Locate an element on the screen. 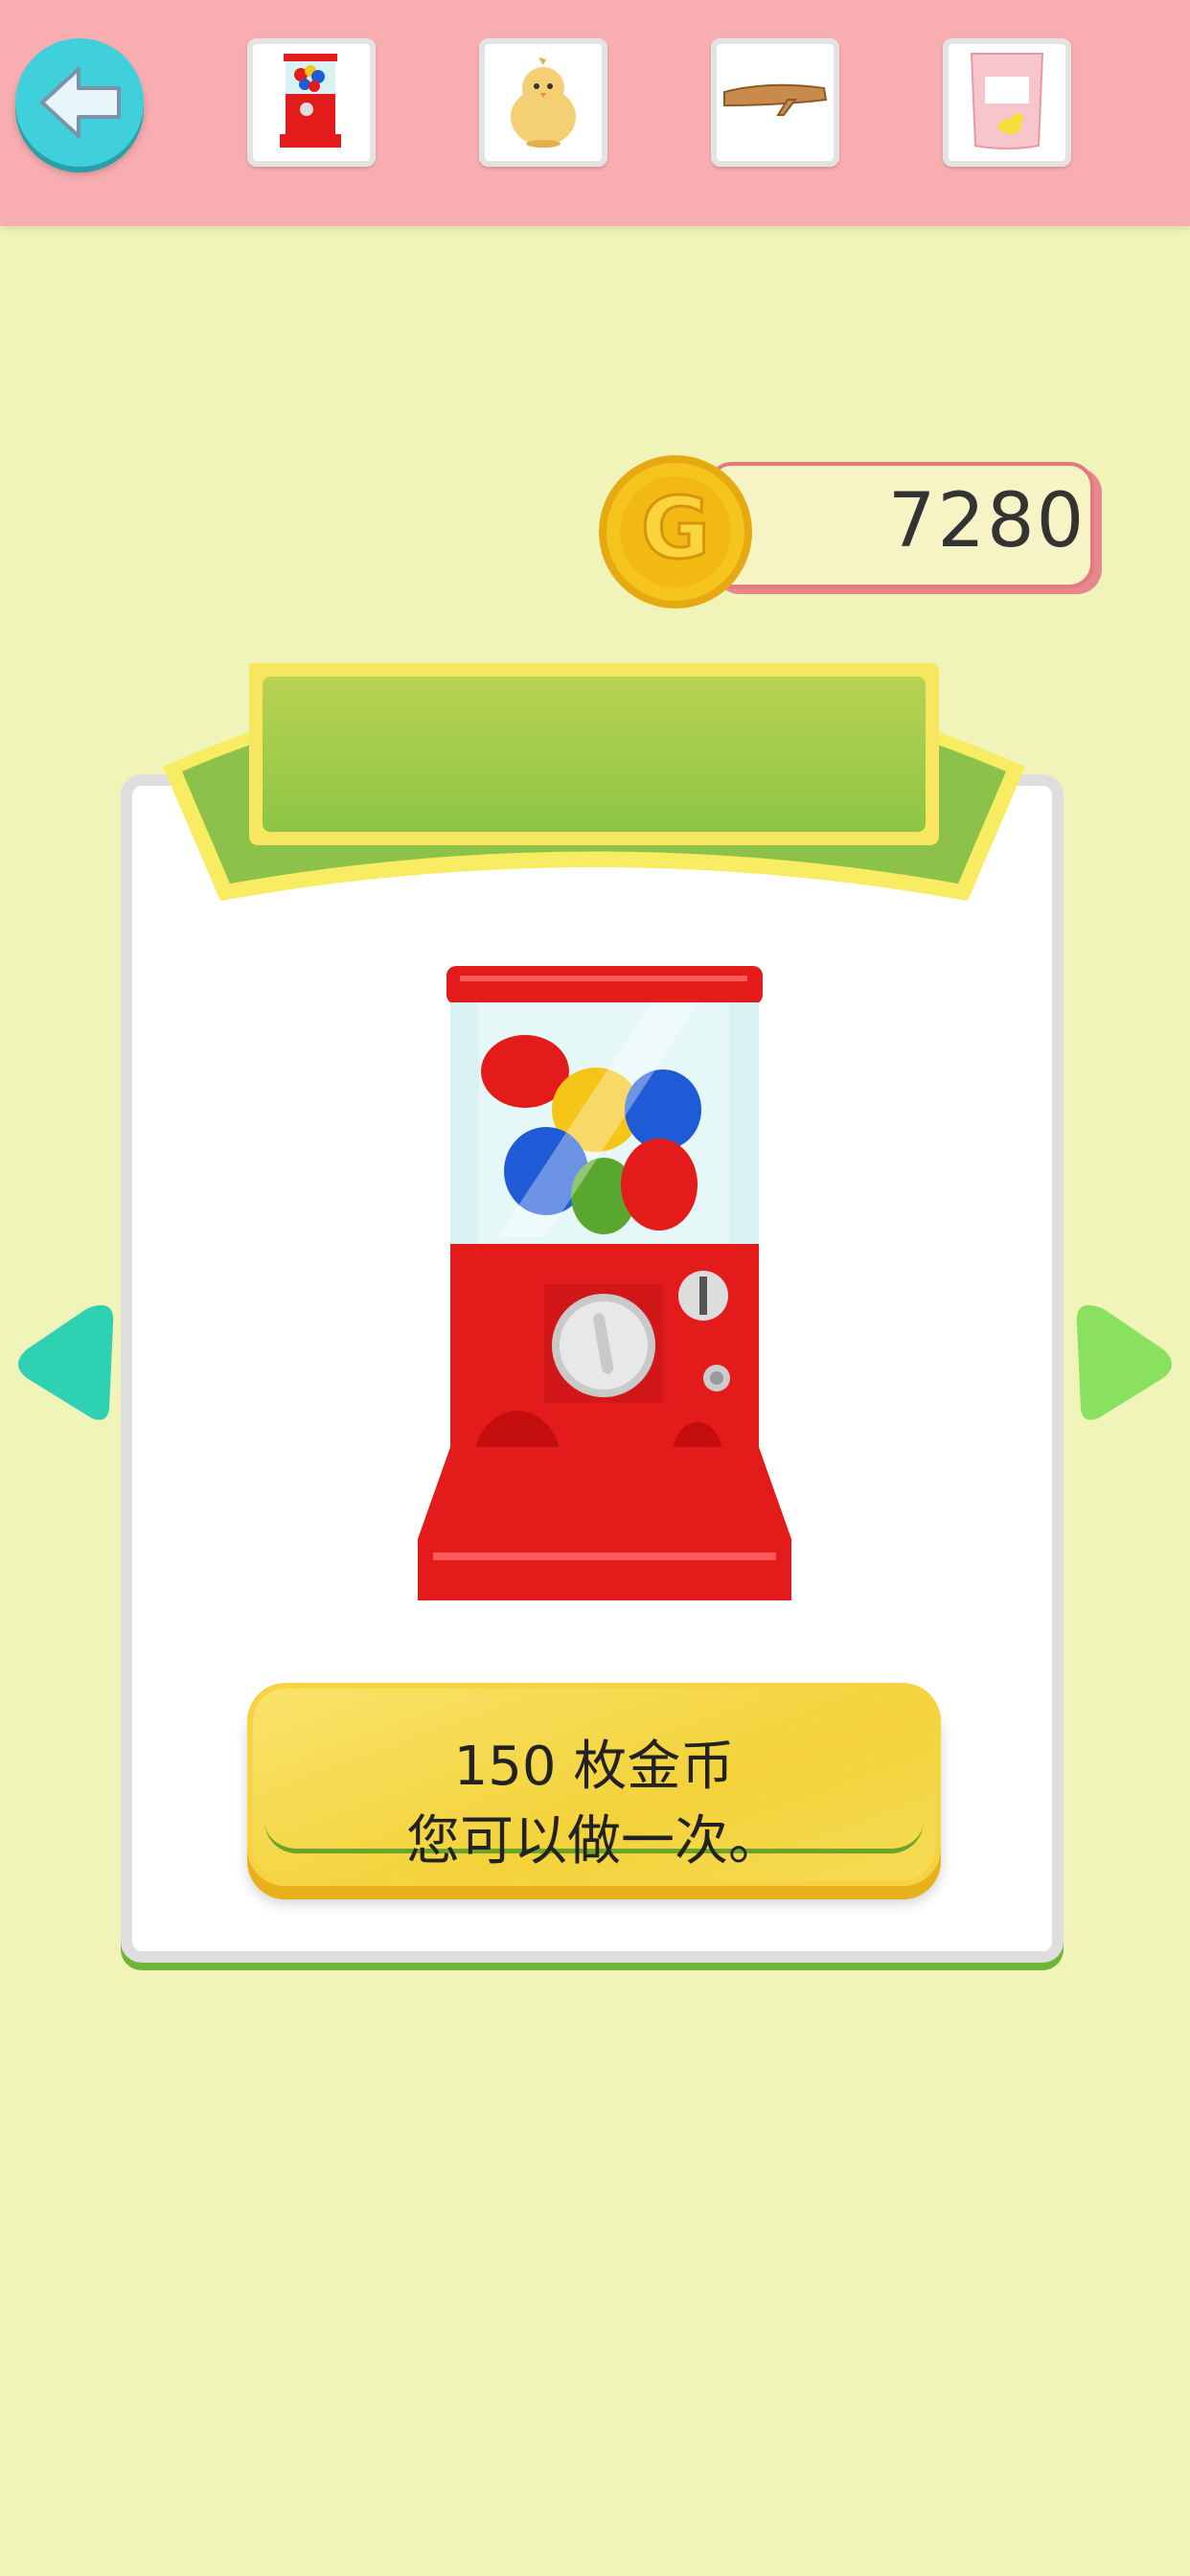  top-bar is located at coordinates (595, 113).